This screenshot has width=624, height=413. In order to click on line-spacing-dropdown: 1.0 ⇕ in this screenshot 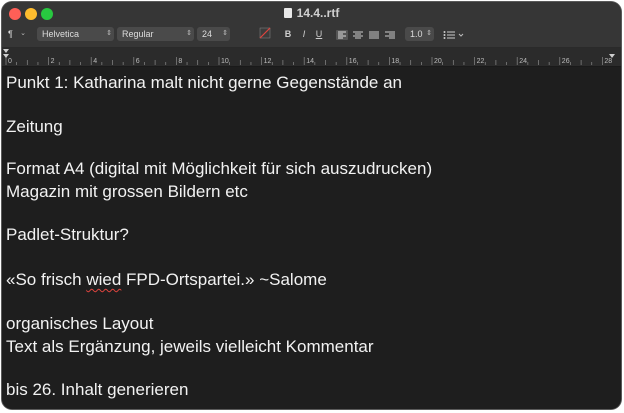, I will do `click(419, 34)`.